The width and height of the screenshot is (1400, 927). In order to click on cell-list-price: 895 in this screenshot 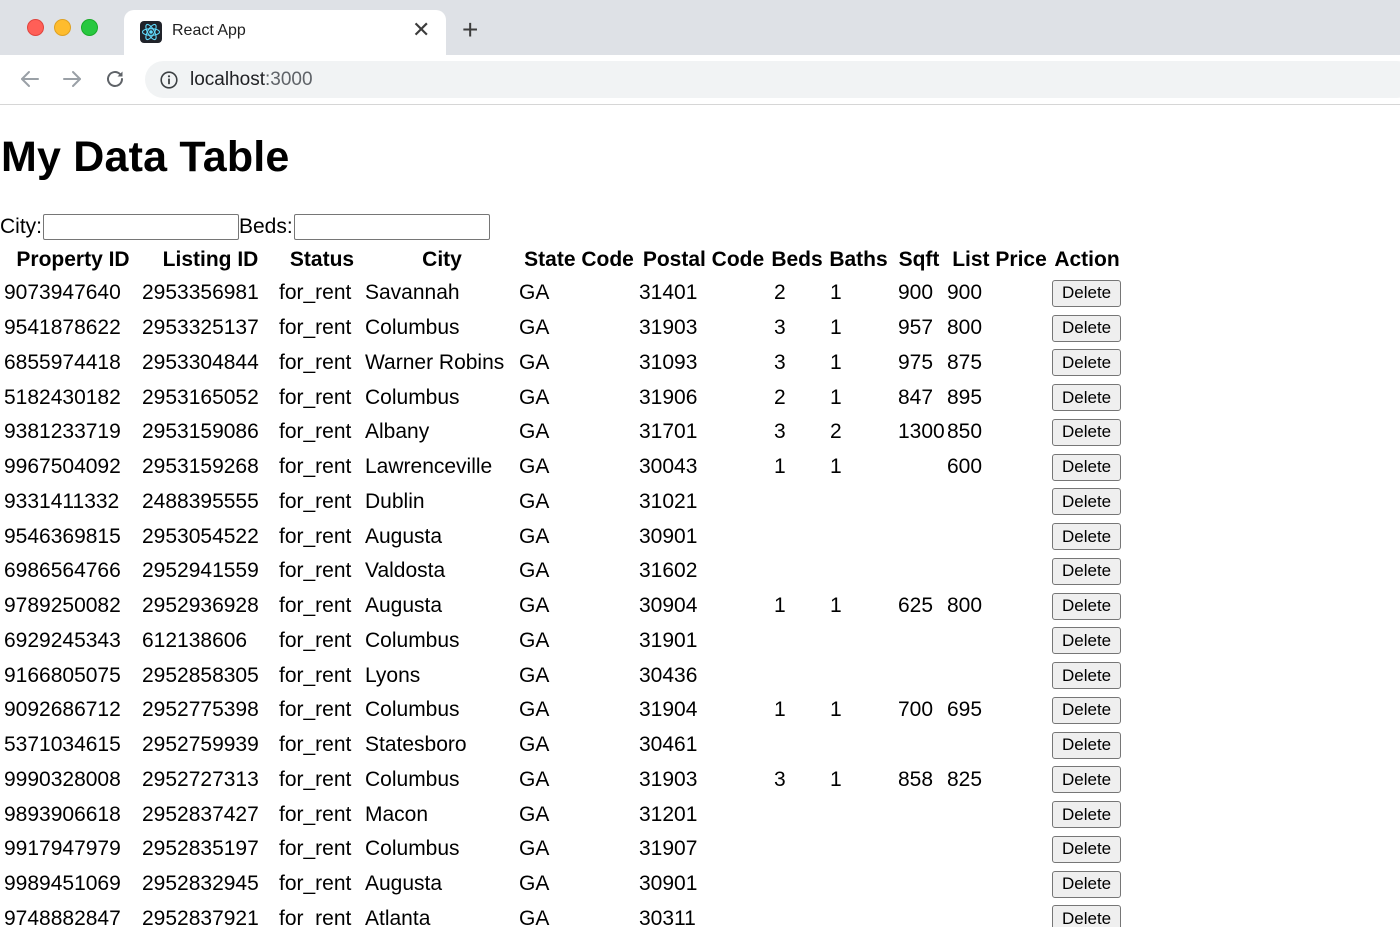, I will do `click(999, 397)`.